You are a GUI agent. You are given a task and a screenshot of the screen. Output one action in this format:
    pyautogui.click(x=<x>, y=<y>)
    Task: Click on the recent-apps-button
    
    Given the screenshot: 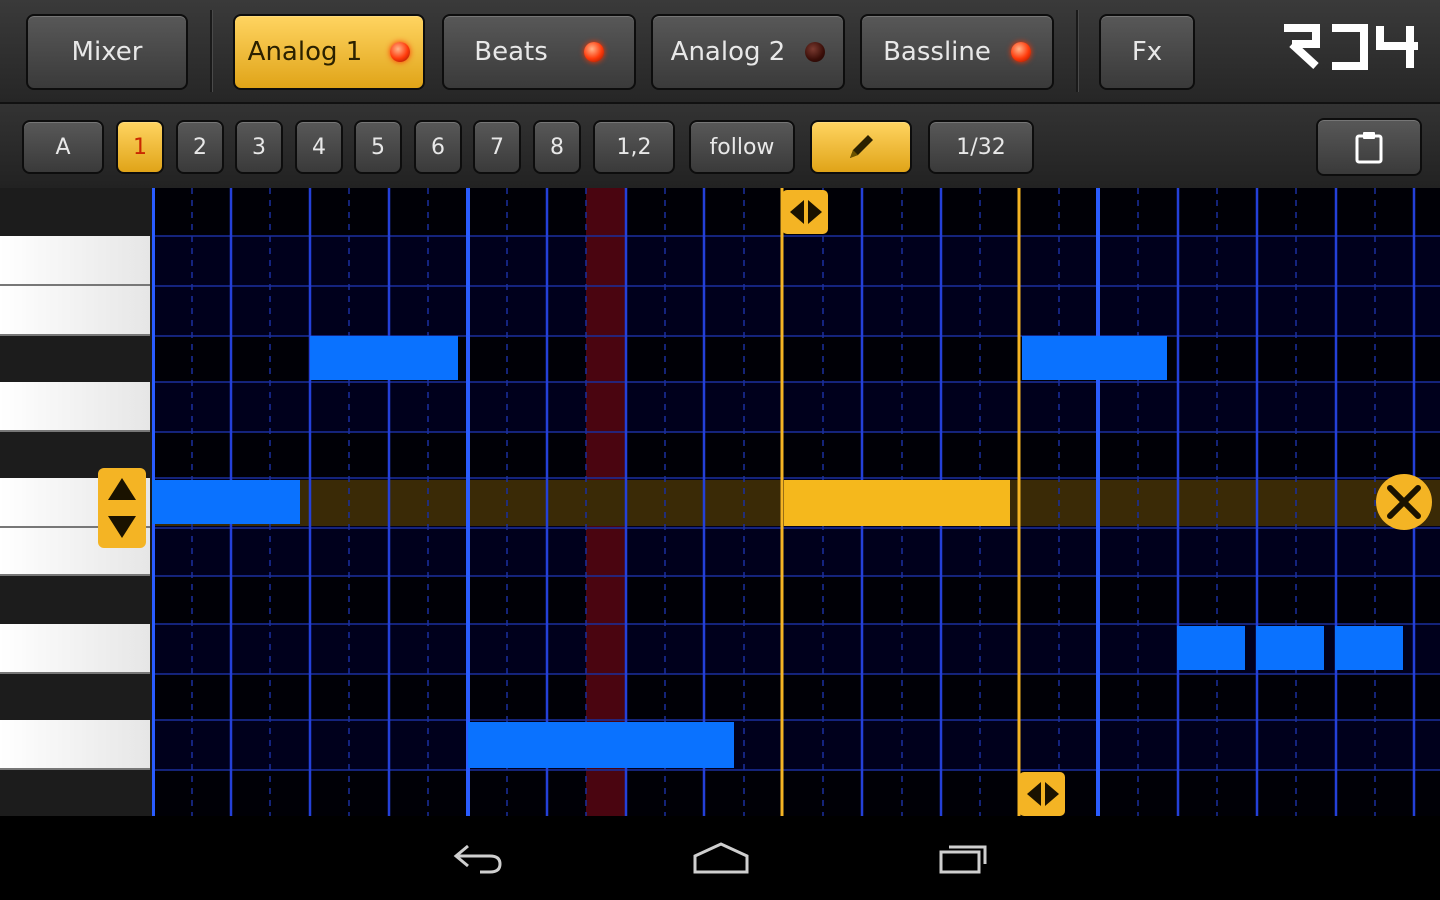 What is the action you would take?
    pyautogui.click(x=965, y=858)
    